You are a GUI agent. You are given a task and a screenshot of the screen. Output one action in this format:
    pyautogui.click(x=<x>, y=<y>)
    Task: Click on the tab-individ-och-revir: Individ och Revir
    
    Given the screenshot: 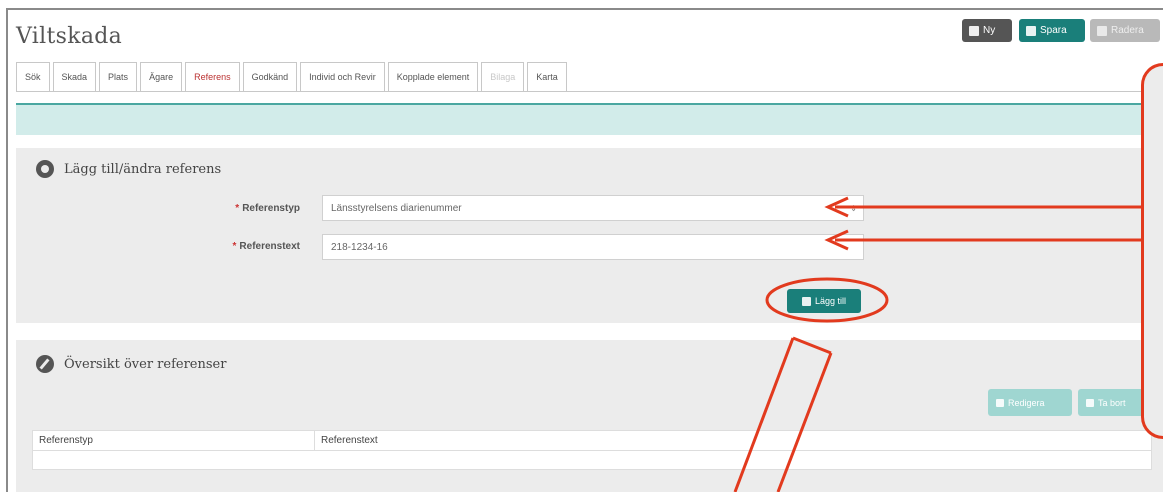 What is the action you would take?
    pyautogui.click(x=342, y=76)
    